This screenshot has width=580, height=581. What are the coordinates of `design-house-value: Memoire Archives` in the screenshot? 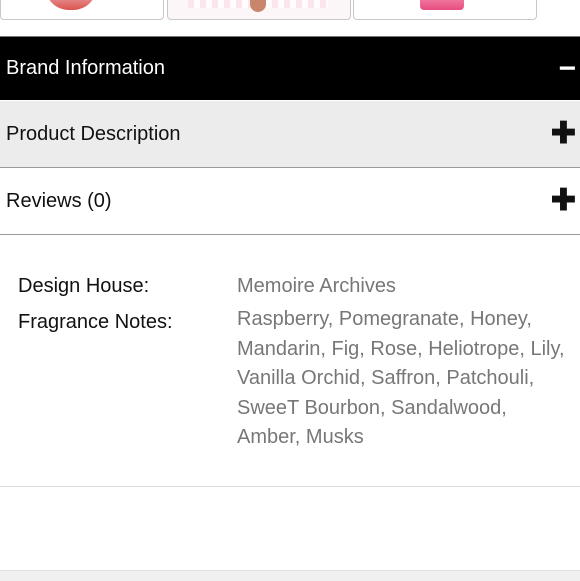 It's located at (316, 286).